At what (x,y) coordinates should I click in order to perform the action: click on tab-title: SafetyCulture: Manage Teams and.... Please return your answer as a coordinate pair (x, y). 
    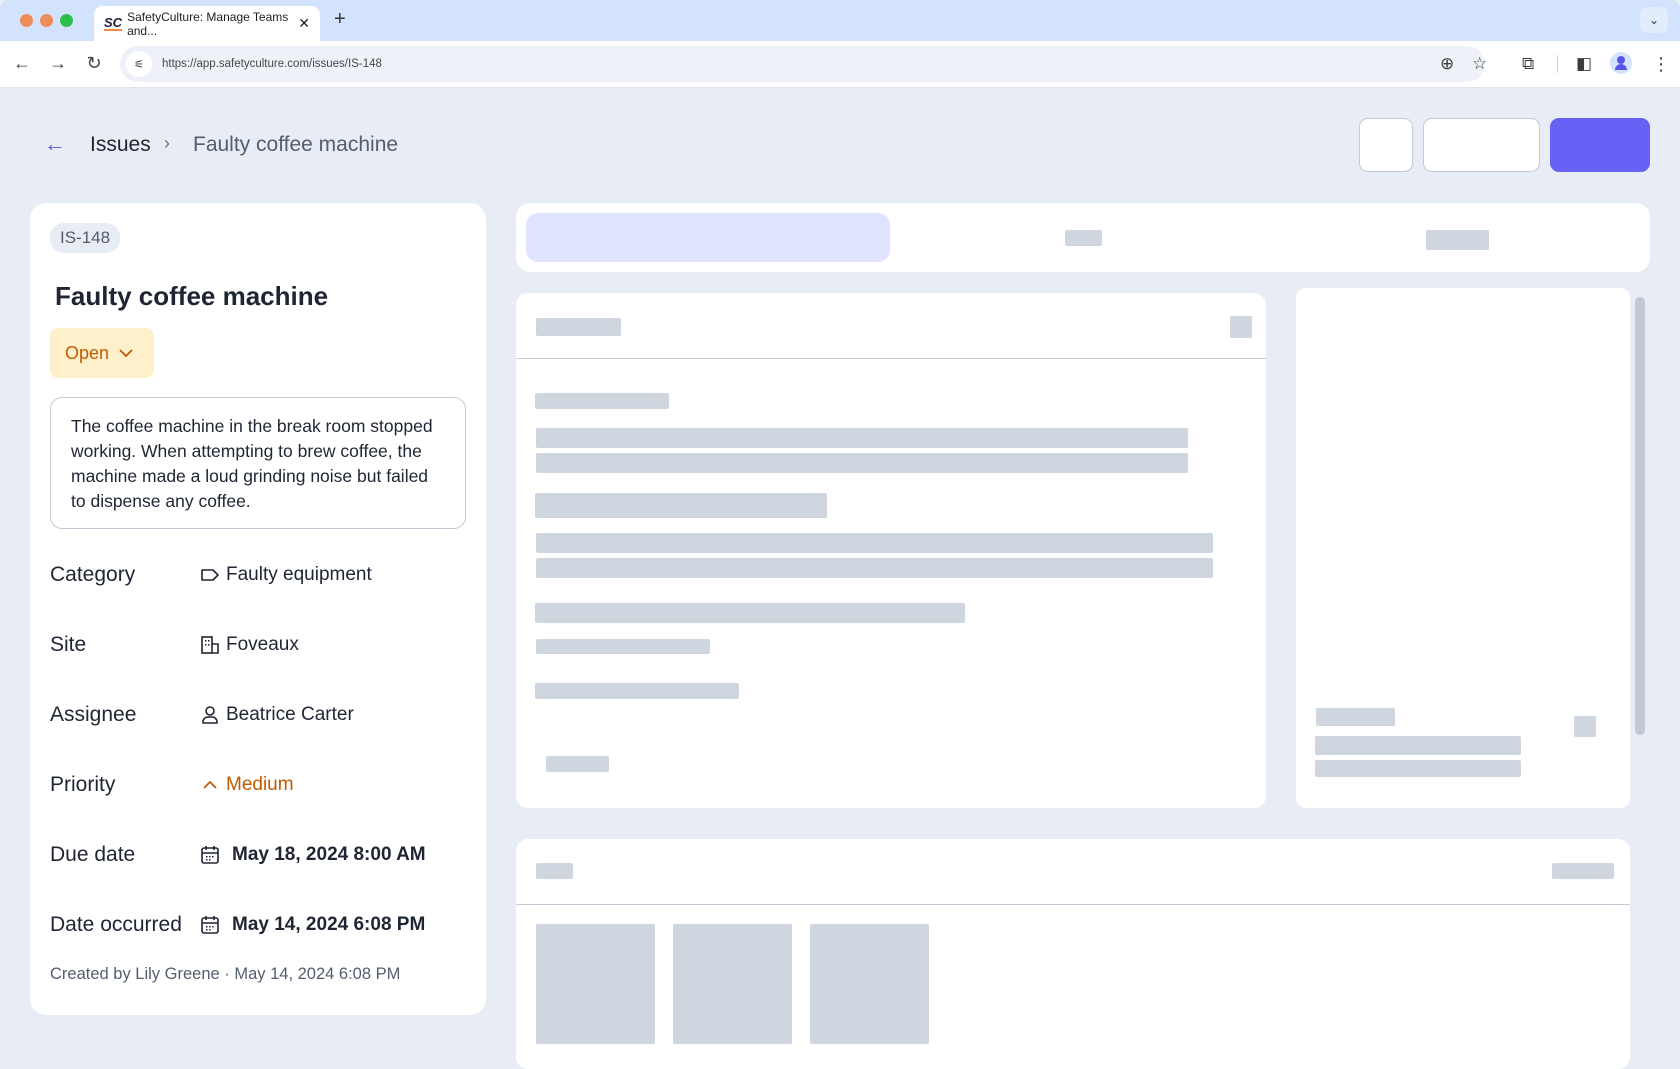
    Looking at the image, I should click on (208, 23).